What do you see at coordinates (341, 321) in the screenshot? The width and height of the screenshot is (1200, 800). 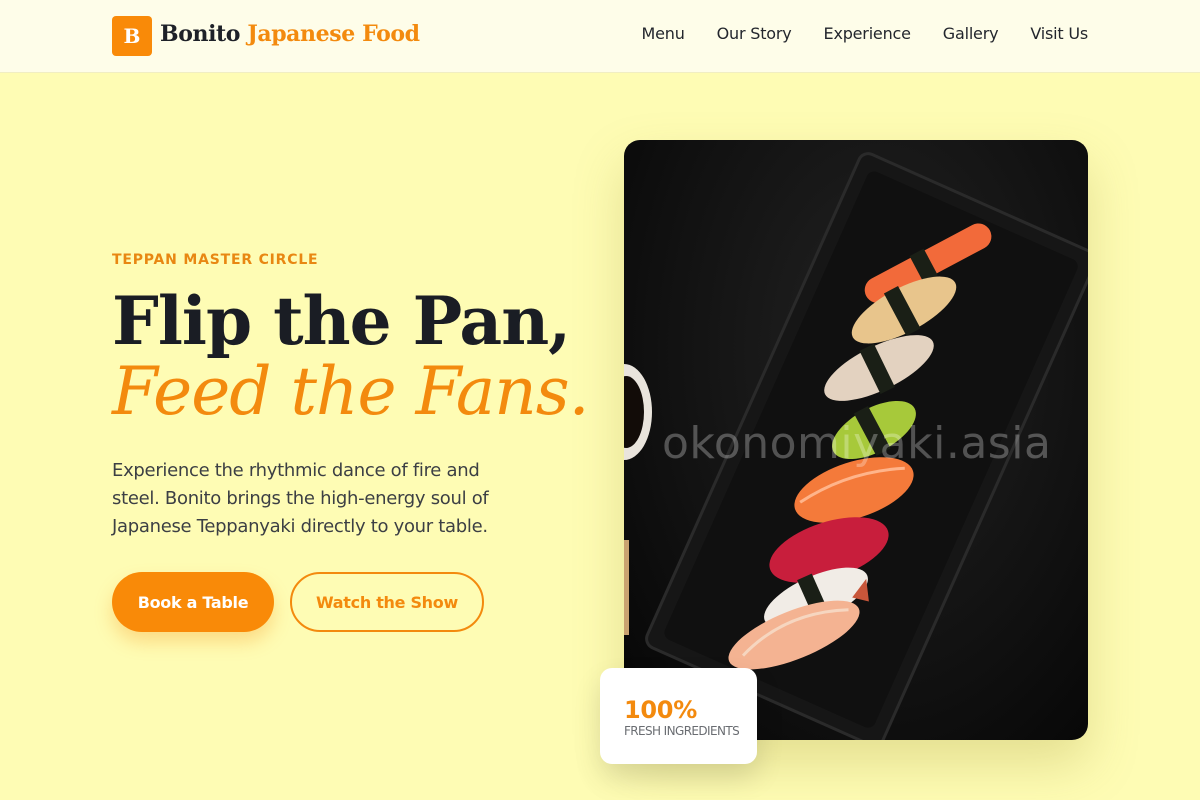 I see `hero-title-line1: Flip the Pan,` at bounding box center [341, 321].